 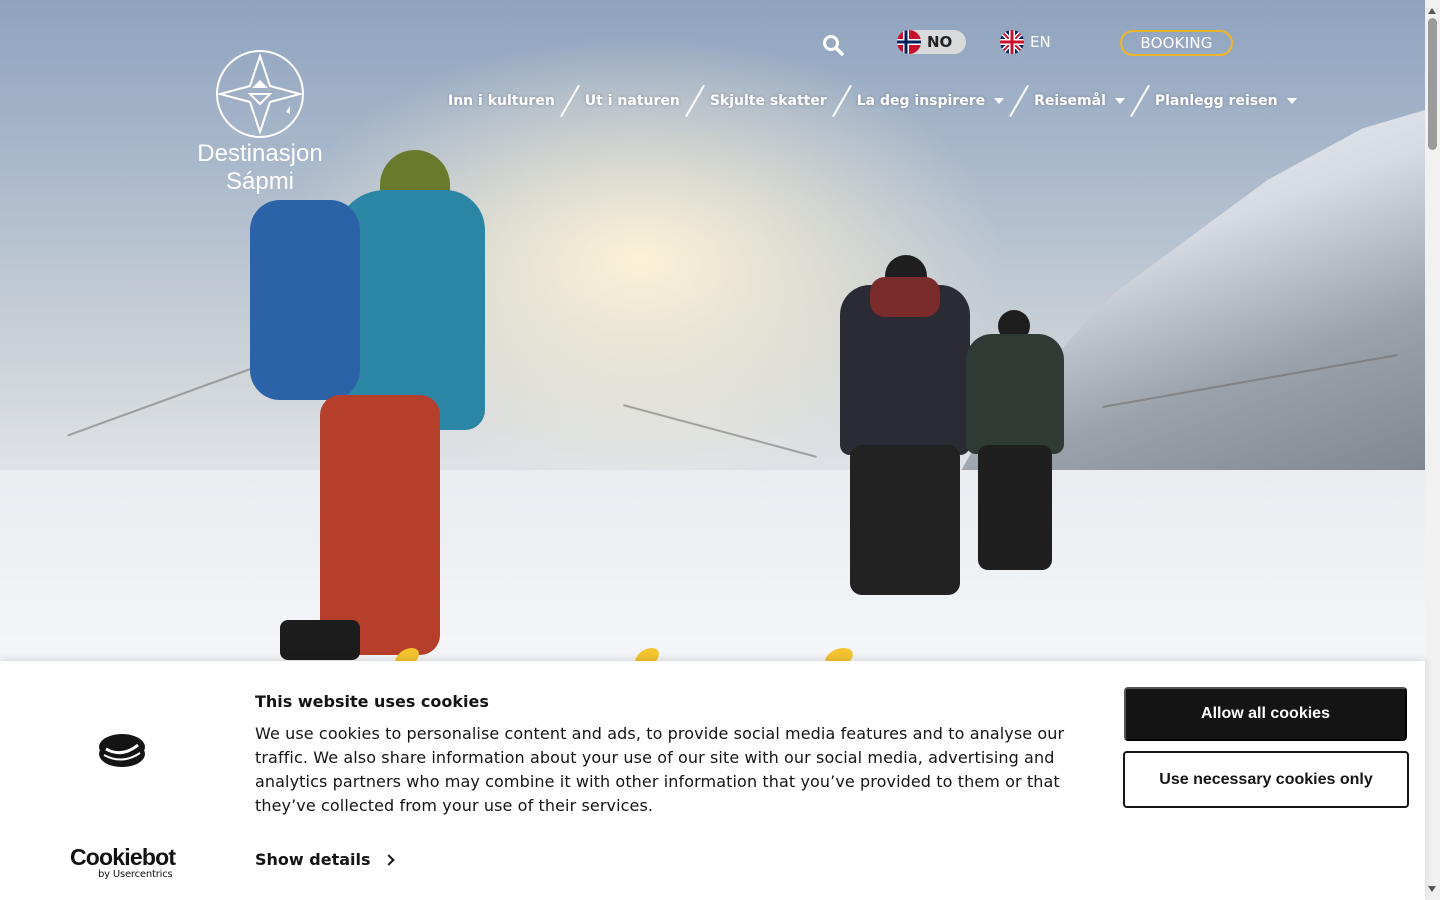 I want to click on scroll-down-arrow-icon, so click(x=1432, y=889).